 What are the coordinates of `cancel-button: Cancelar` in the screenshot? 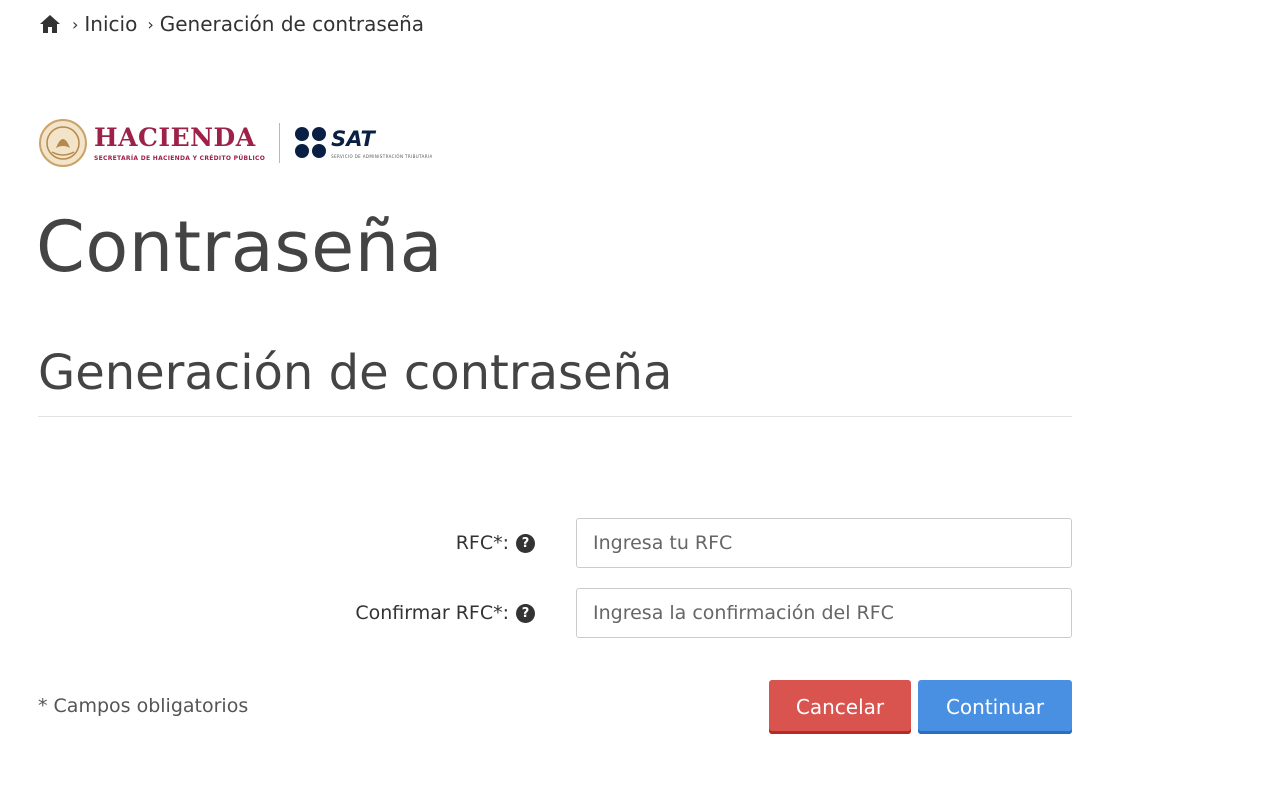 It's located at (840, 707).